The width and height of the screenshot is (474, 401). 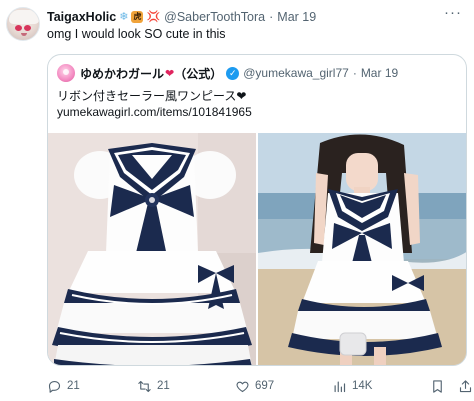 I want to click on share-icon, so click(x=465, y=386).